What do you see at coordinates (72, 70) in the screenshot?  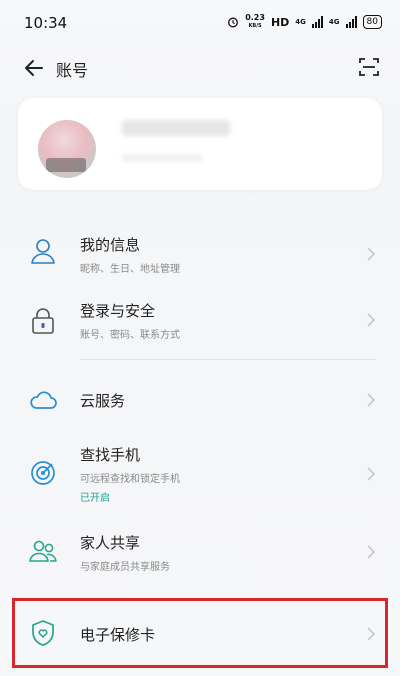 I see `page-title: 账号` at bounding box center [72, 70].